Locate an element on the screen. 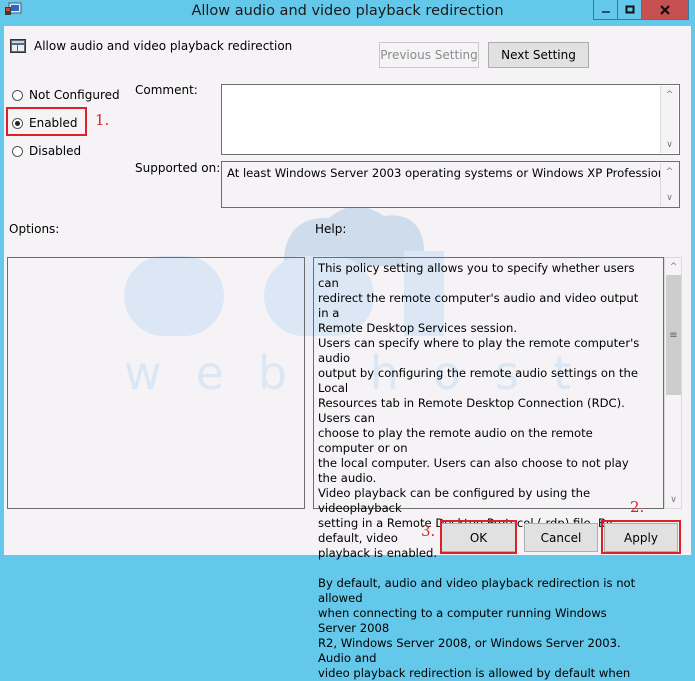 The height and width of the screenshot is (681, 695). annotation-highlight-enabled is located at coordinates (46, 121).